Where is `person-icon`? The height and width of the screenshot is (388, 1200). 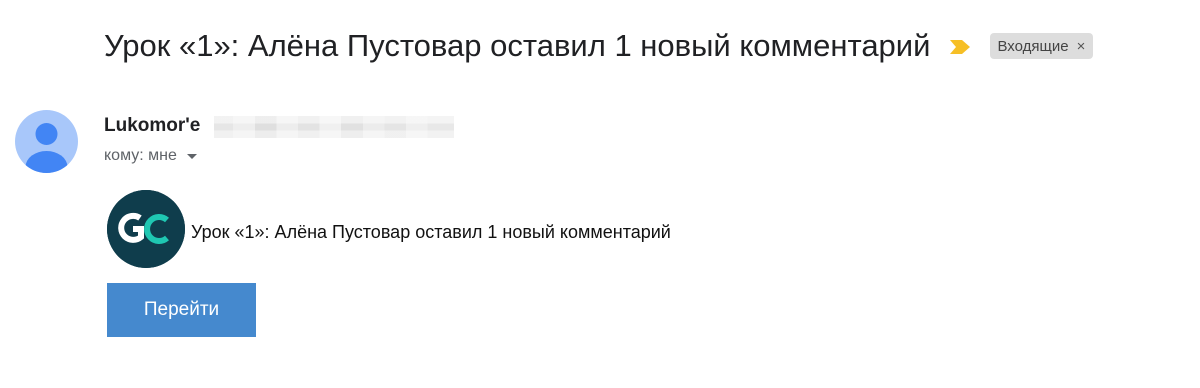
person-icon is located at coordinates (46, 141).